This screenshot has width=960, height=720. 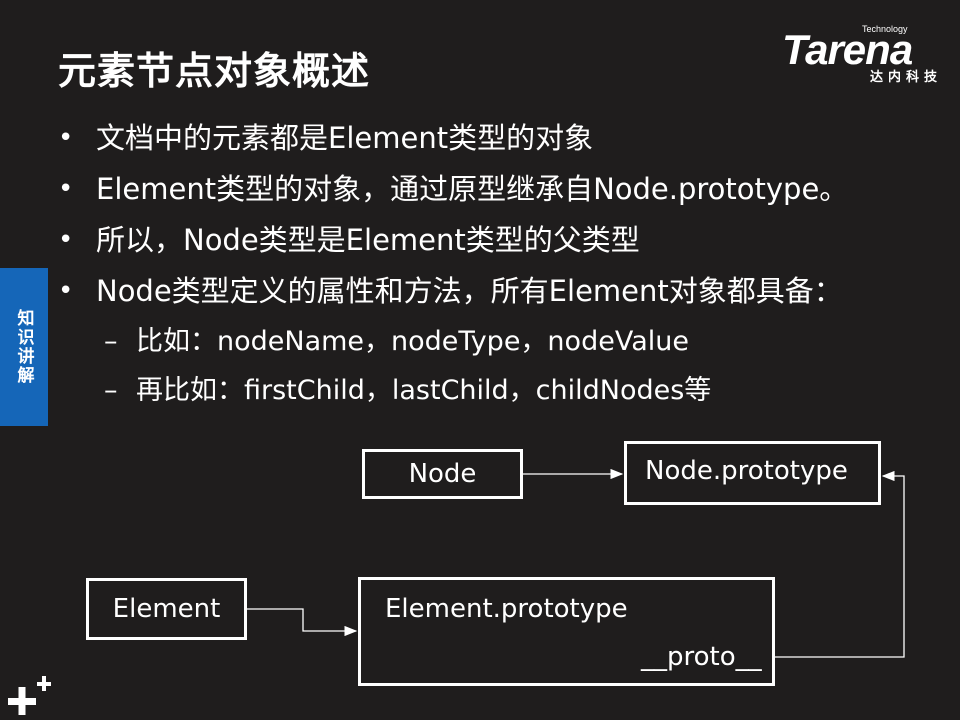 I want to click on plus-icon, so click(x=29, y=695).